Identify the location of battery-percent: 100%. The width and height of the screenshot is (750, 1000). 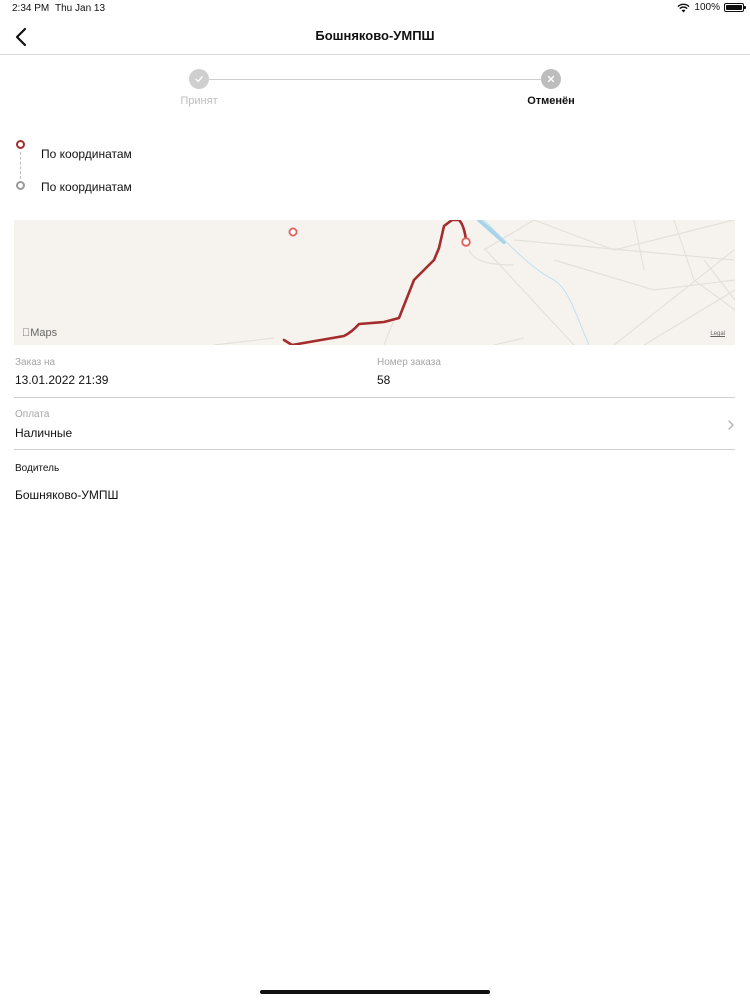
(707, 7).